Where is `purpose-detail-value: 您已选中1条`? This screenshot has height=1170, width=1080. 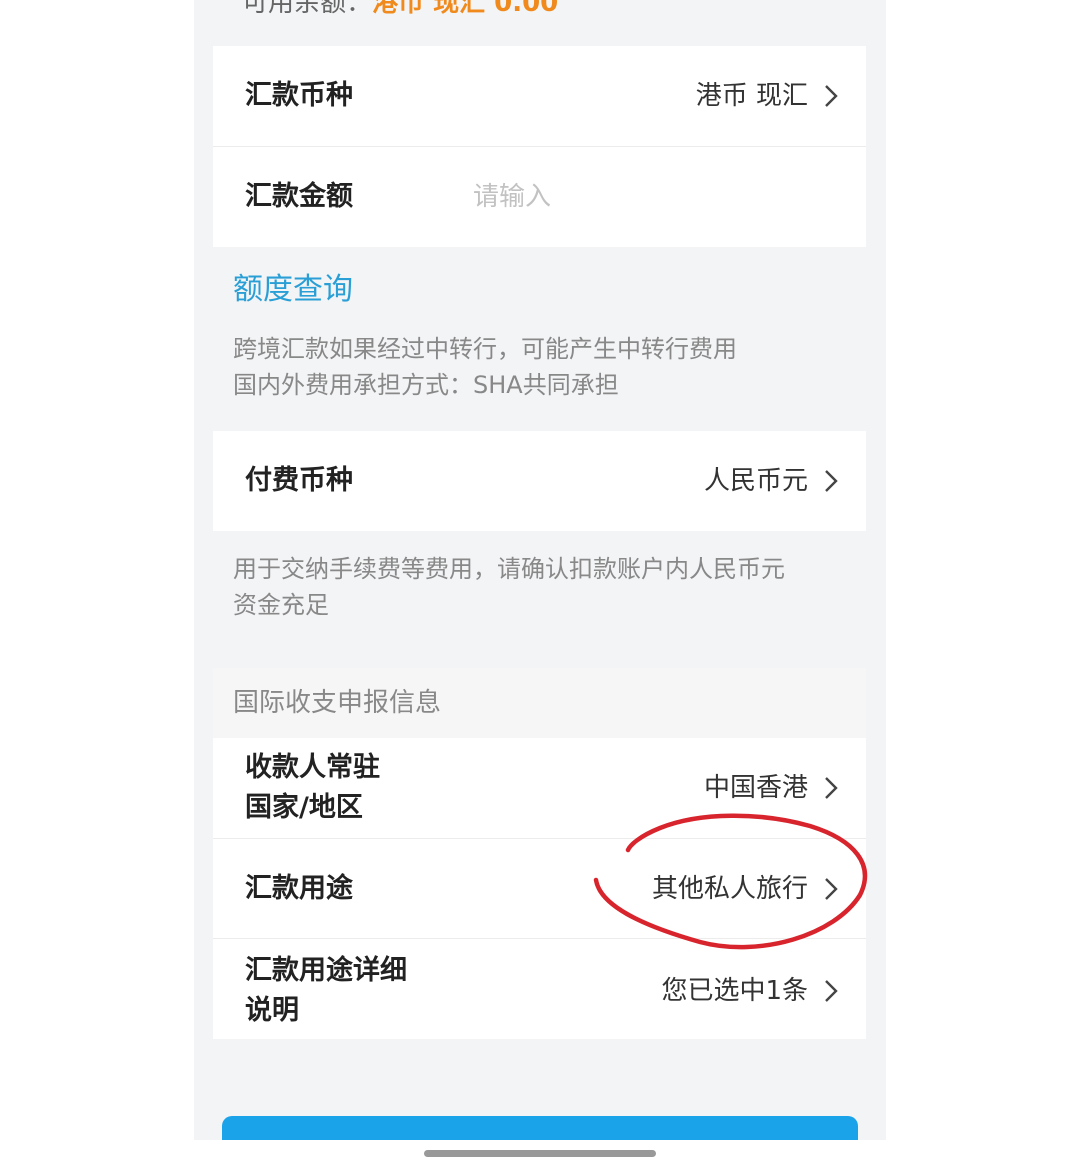 purpose-detail-value: 您已选中1条 is located at coordinates (734, 991).